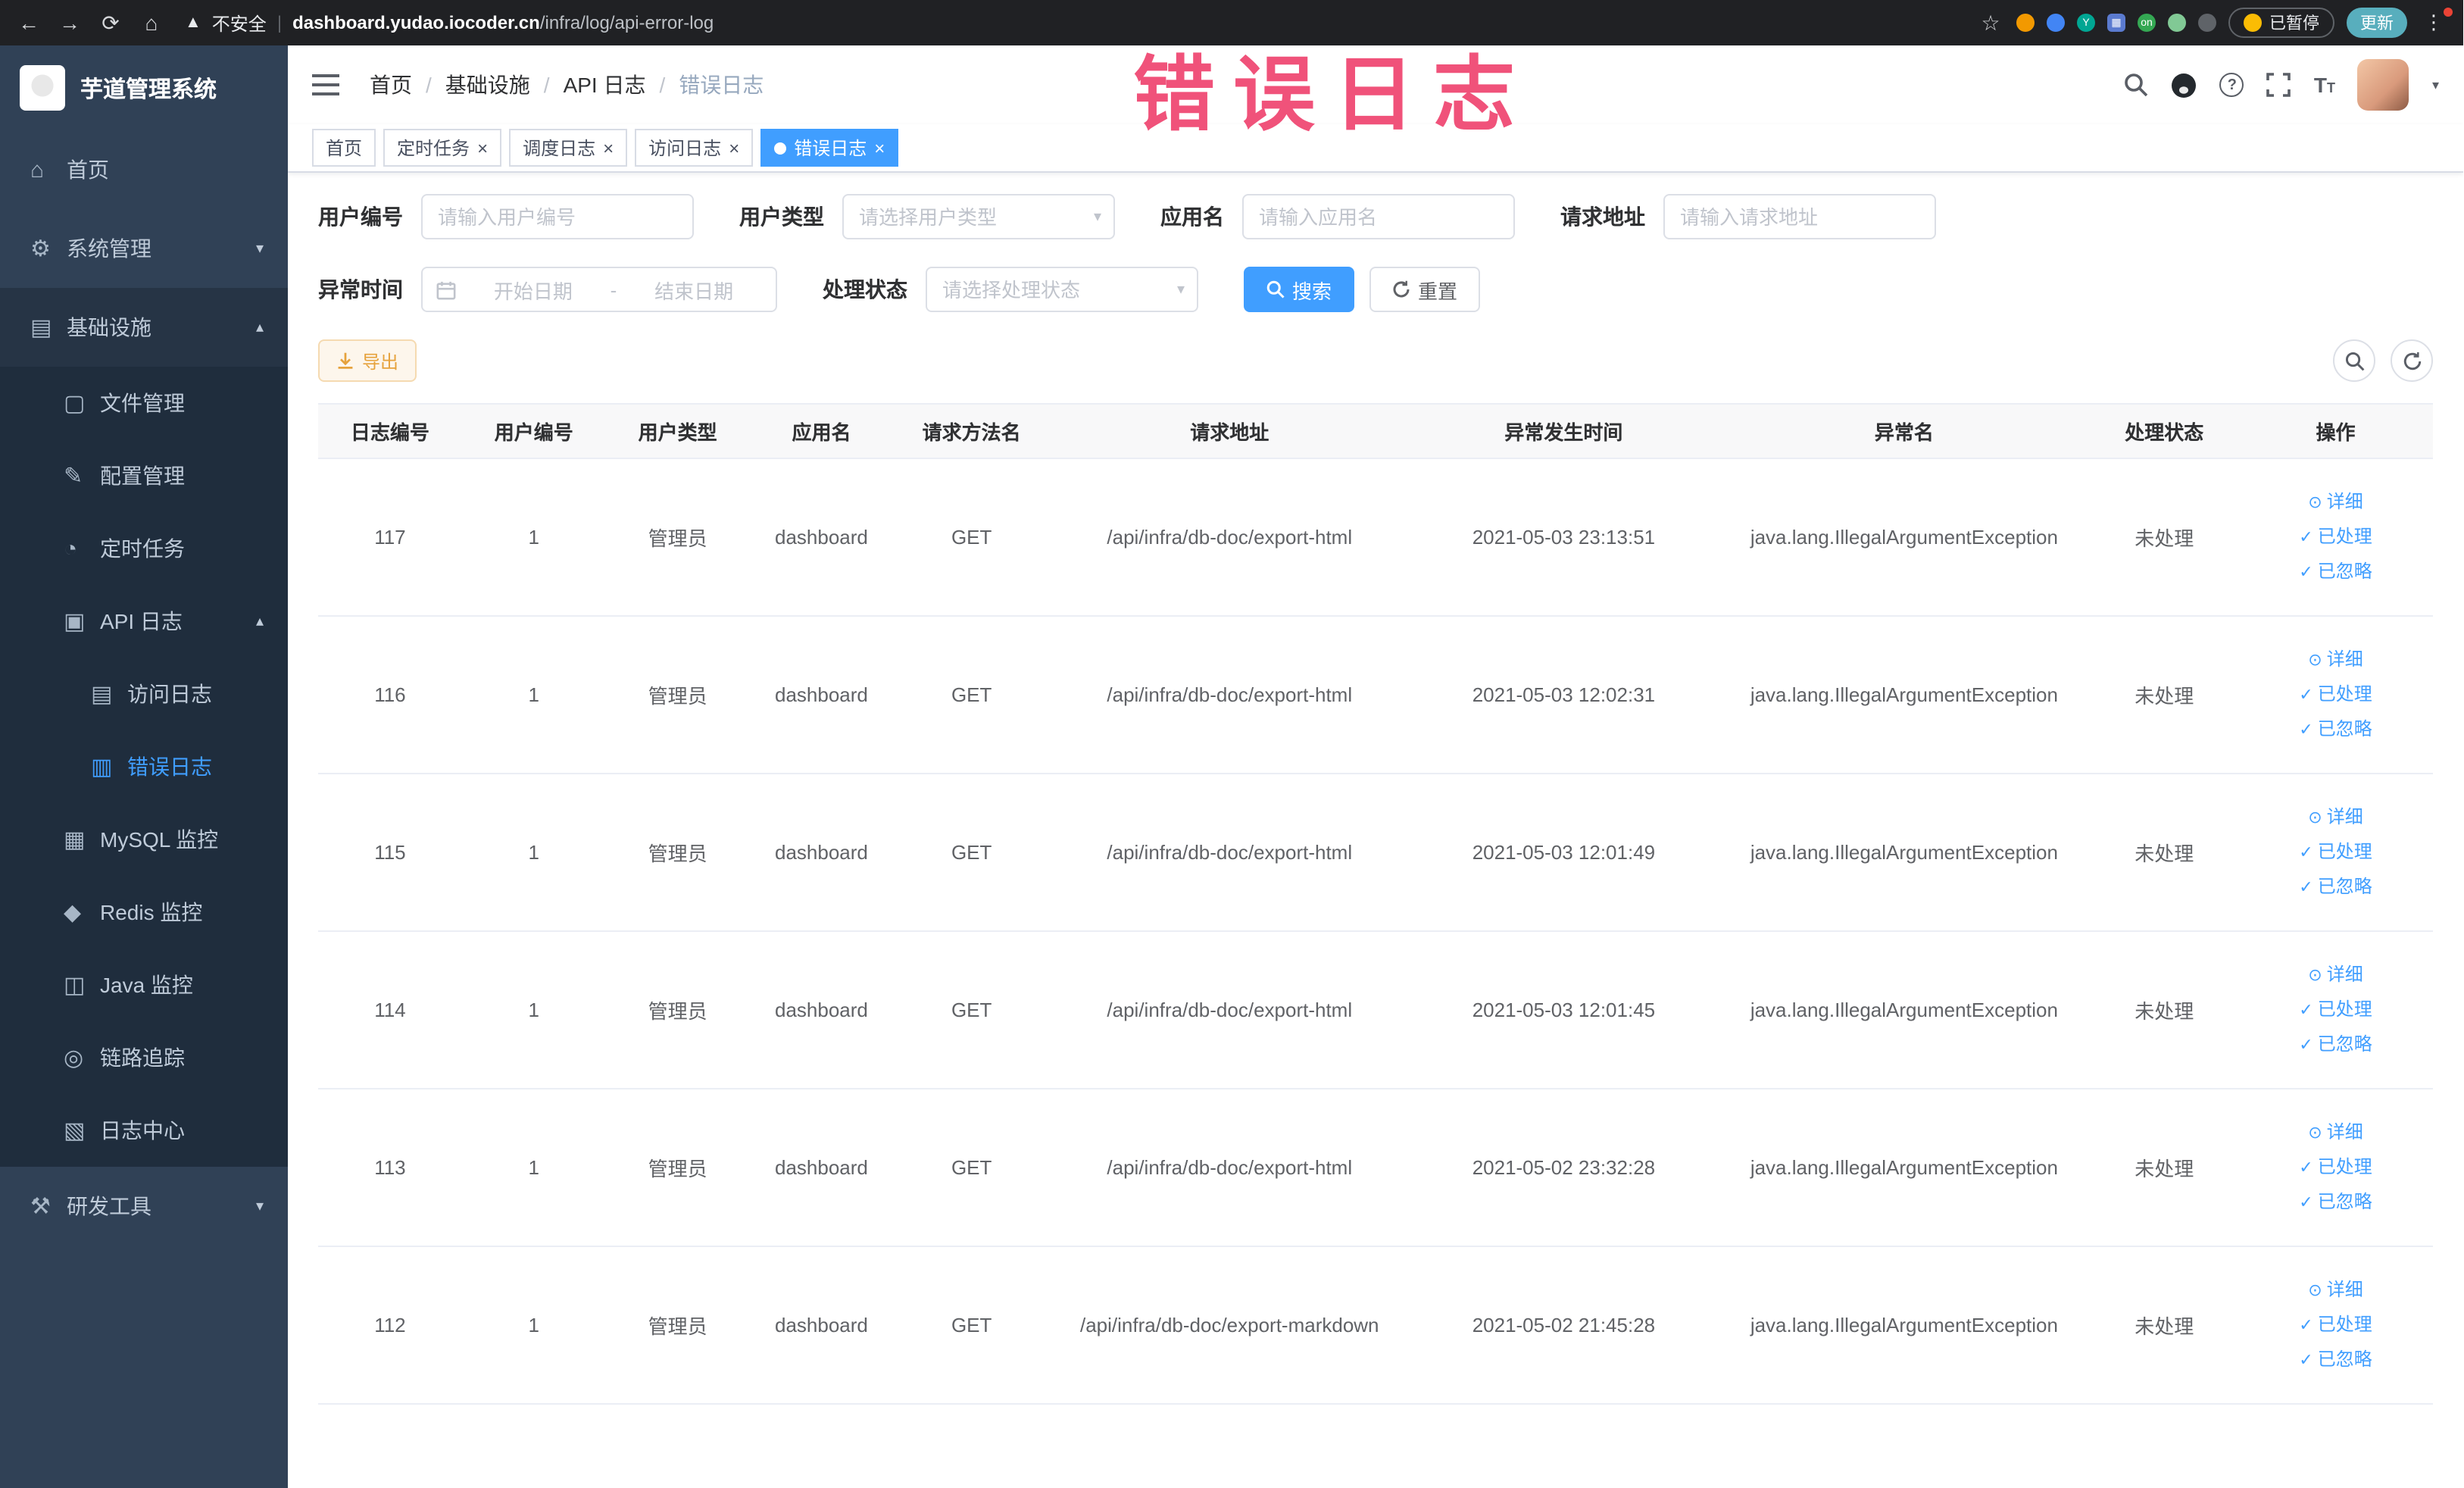  What do you see at coordinates (1192, 217) in the screenshot?
I see `field-label: 应用名` at bounding box center [1192, 217].